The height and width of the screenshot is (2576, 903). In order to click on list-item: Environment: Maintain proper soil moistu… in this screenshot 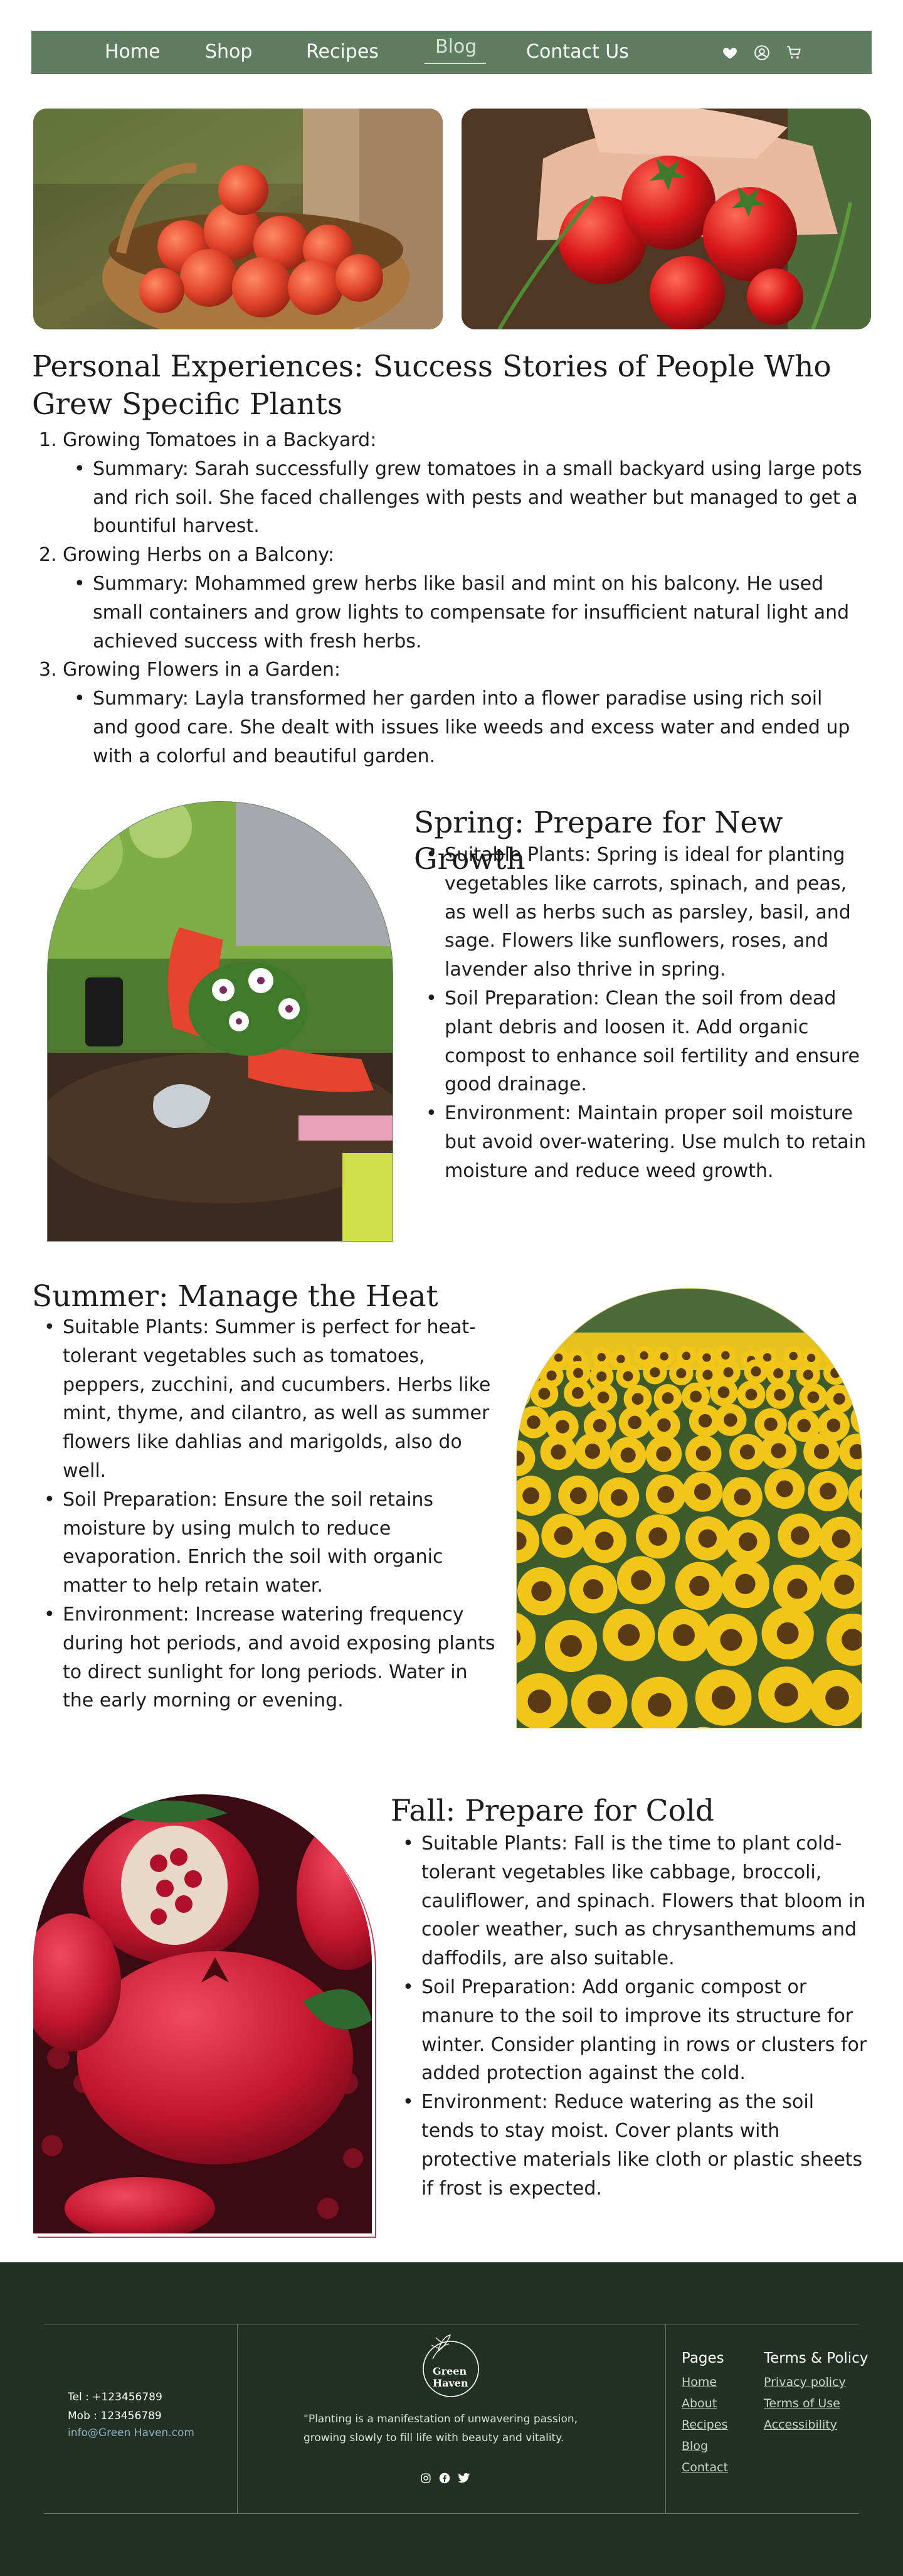, I will do `click(648, 1142)`.